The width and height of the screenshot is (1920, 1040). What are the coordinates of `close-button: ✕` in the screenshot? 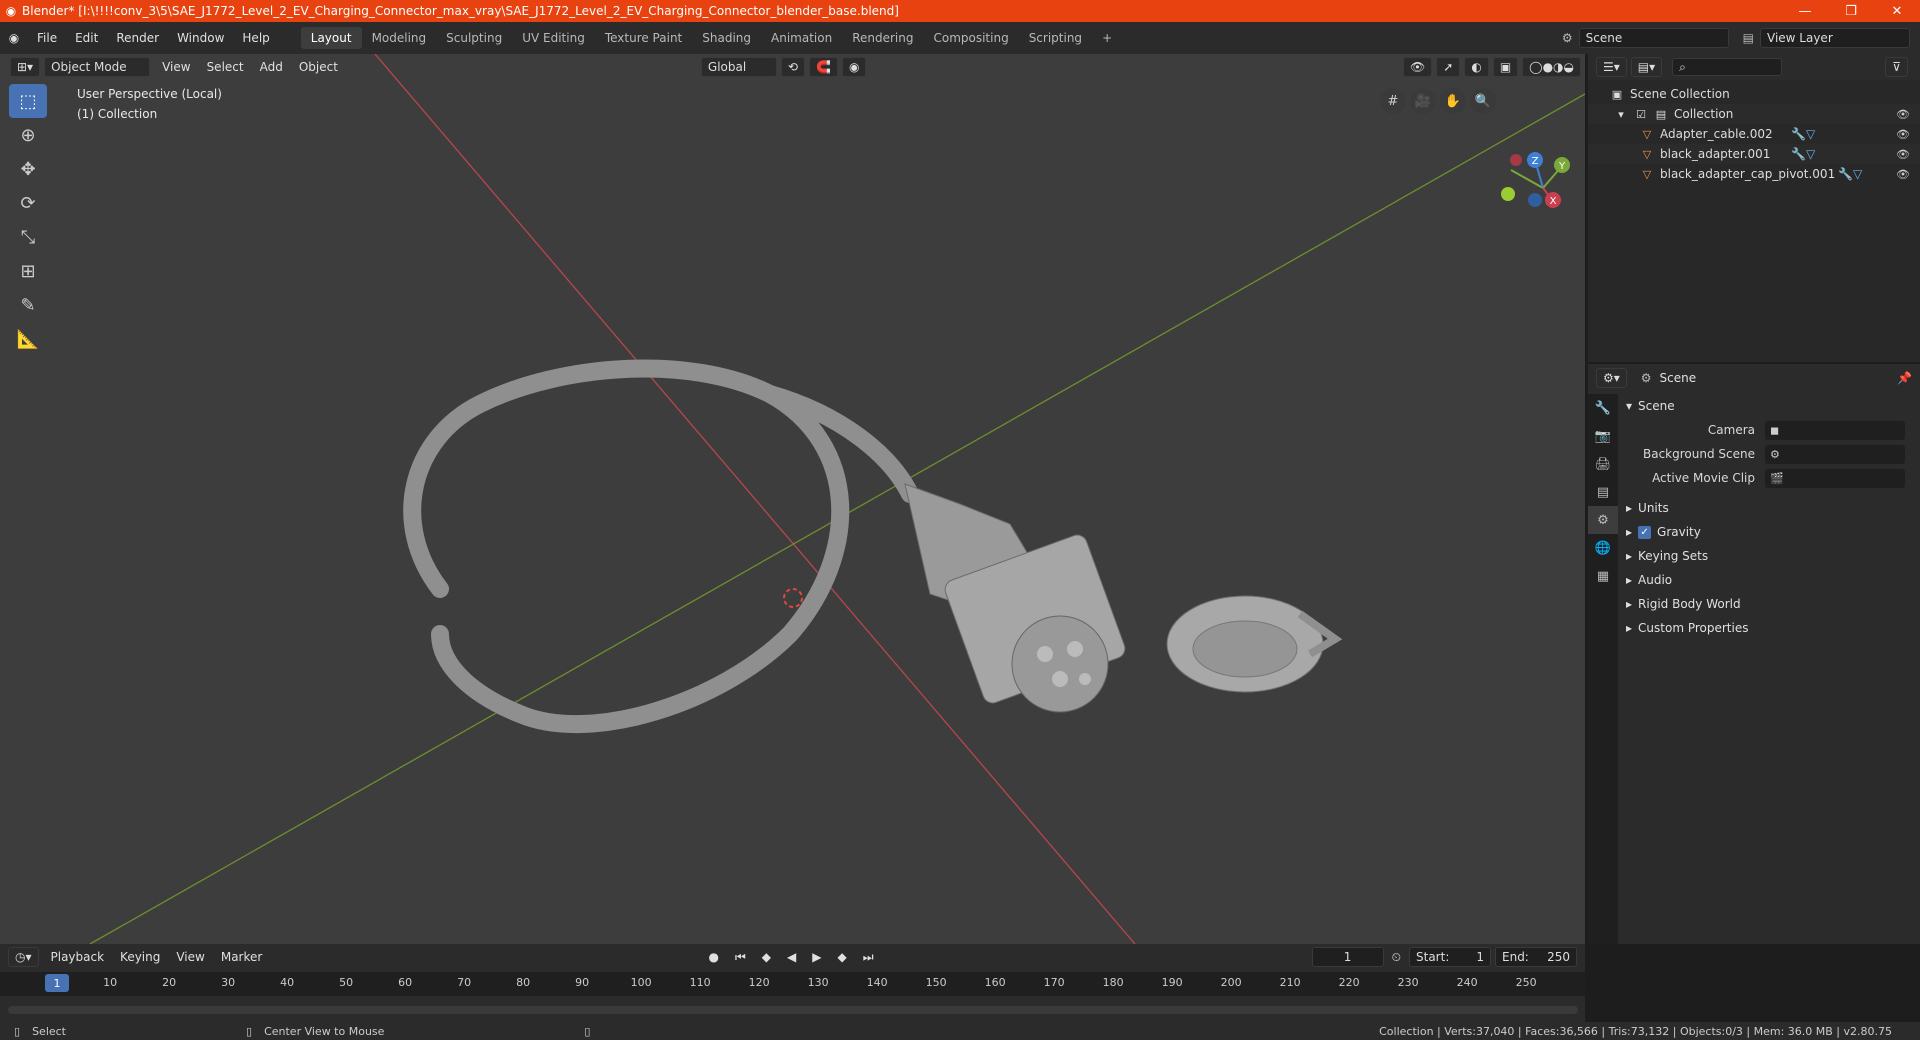 It's located at (1897, 11).